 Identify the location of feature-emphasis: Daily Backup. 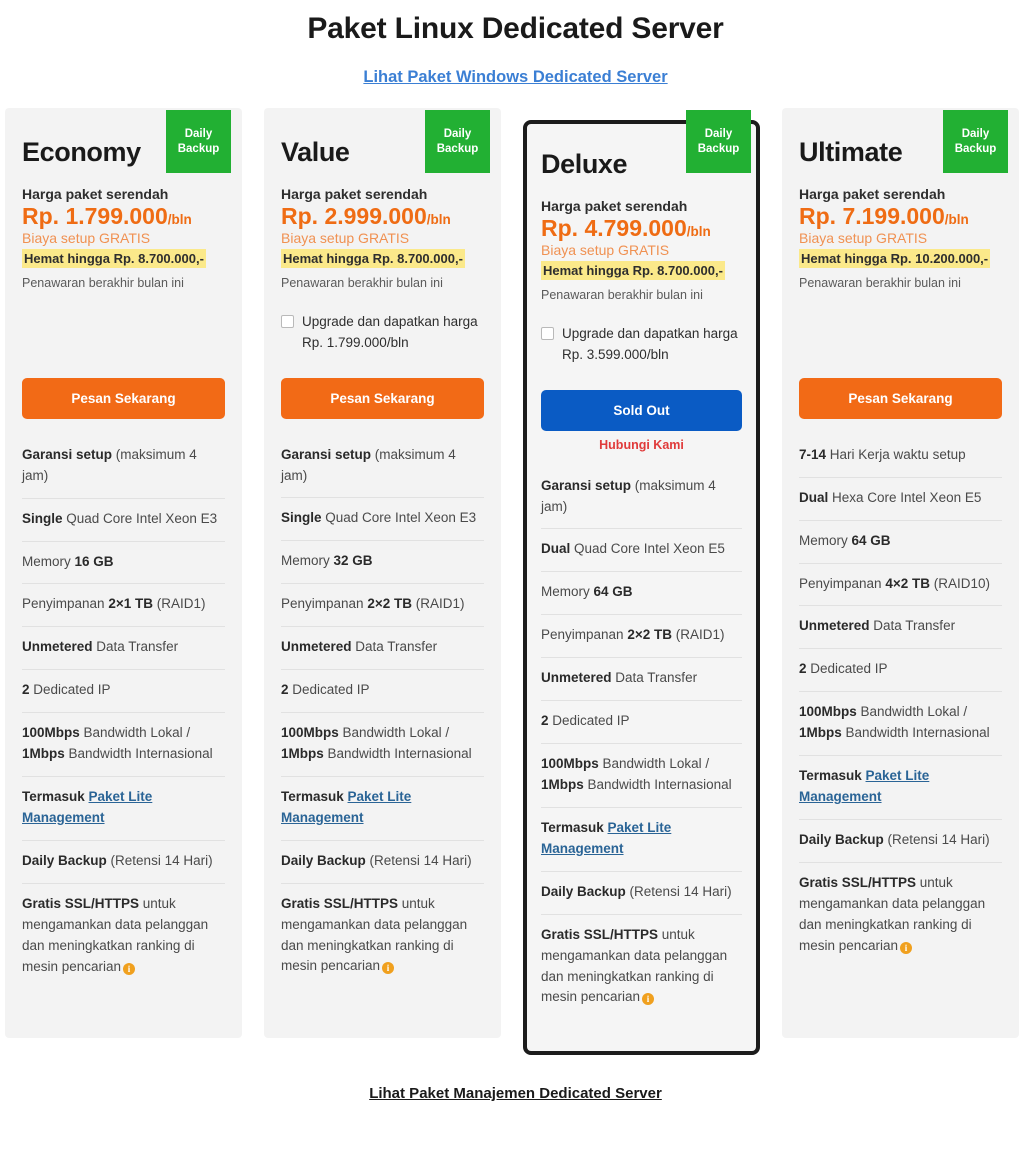
(583, 891).